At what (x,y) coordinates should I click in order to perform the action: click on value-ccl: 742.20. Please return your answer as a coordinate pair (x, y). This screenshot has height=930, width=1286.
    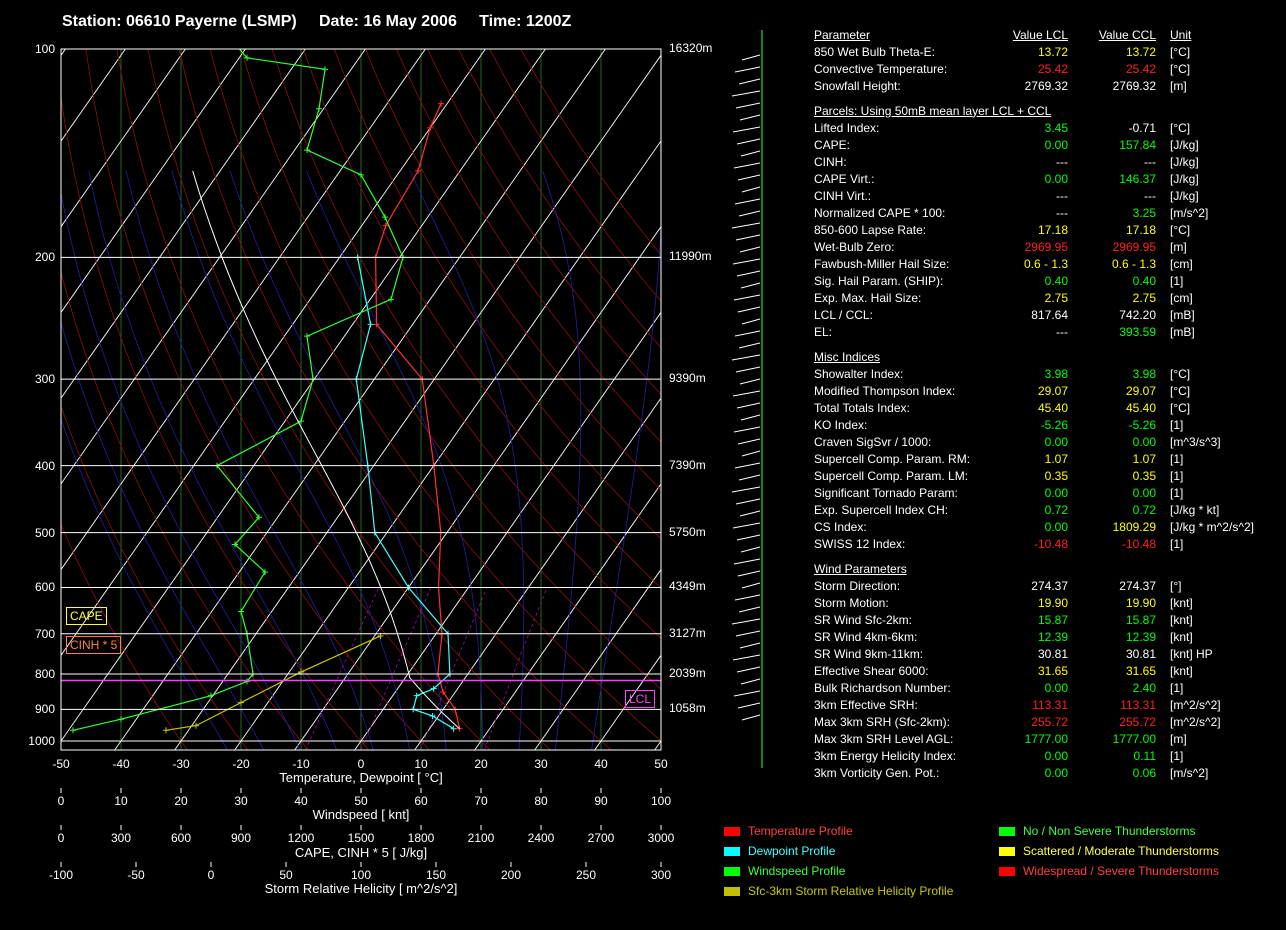
    Looking at the image, I should click on (1137, 314).